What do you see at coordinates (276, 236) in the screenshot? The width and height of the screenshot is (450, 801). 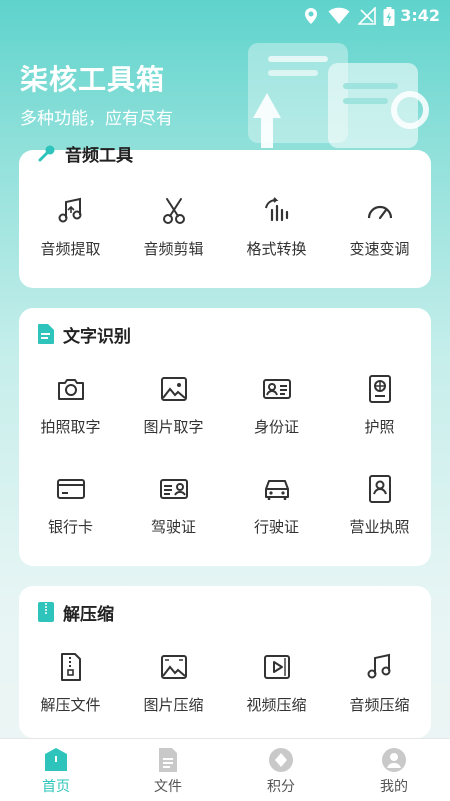 I see `tool-format-convert: 格式转换` at bounding box center [276, 236].